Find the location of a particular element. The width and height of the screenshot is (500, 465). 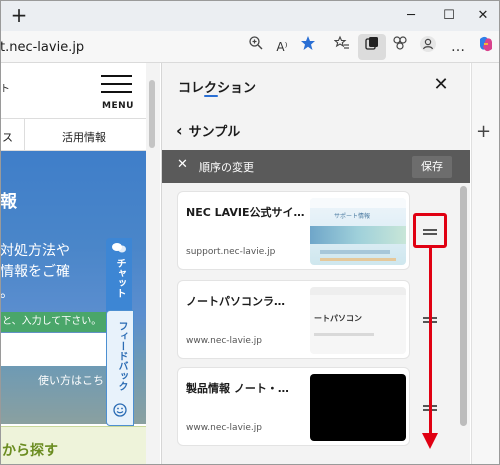

maximize-button: ☐ is located at coordinates (449, 15).